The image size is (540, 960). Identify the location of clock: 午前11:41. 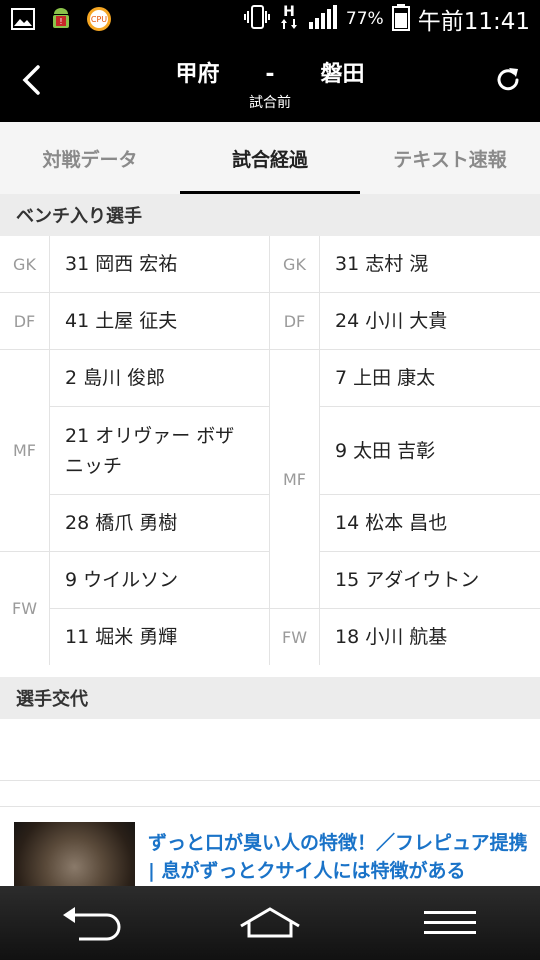
(473, 22).